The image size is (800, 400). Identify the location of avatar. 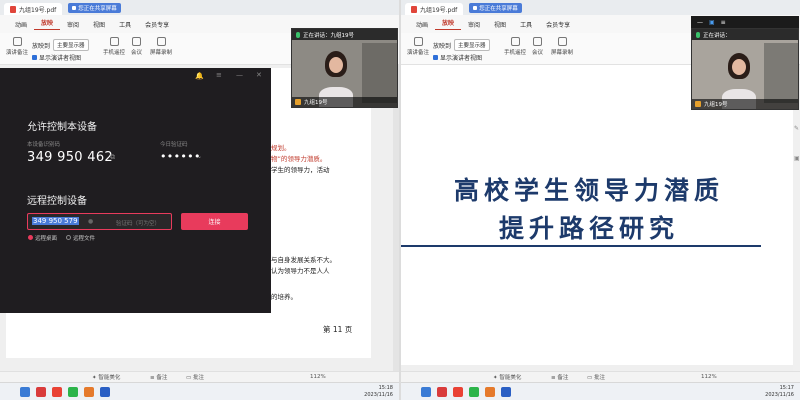
(698, 104).